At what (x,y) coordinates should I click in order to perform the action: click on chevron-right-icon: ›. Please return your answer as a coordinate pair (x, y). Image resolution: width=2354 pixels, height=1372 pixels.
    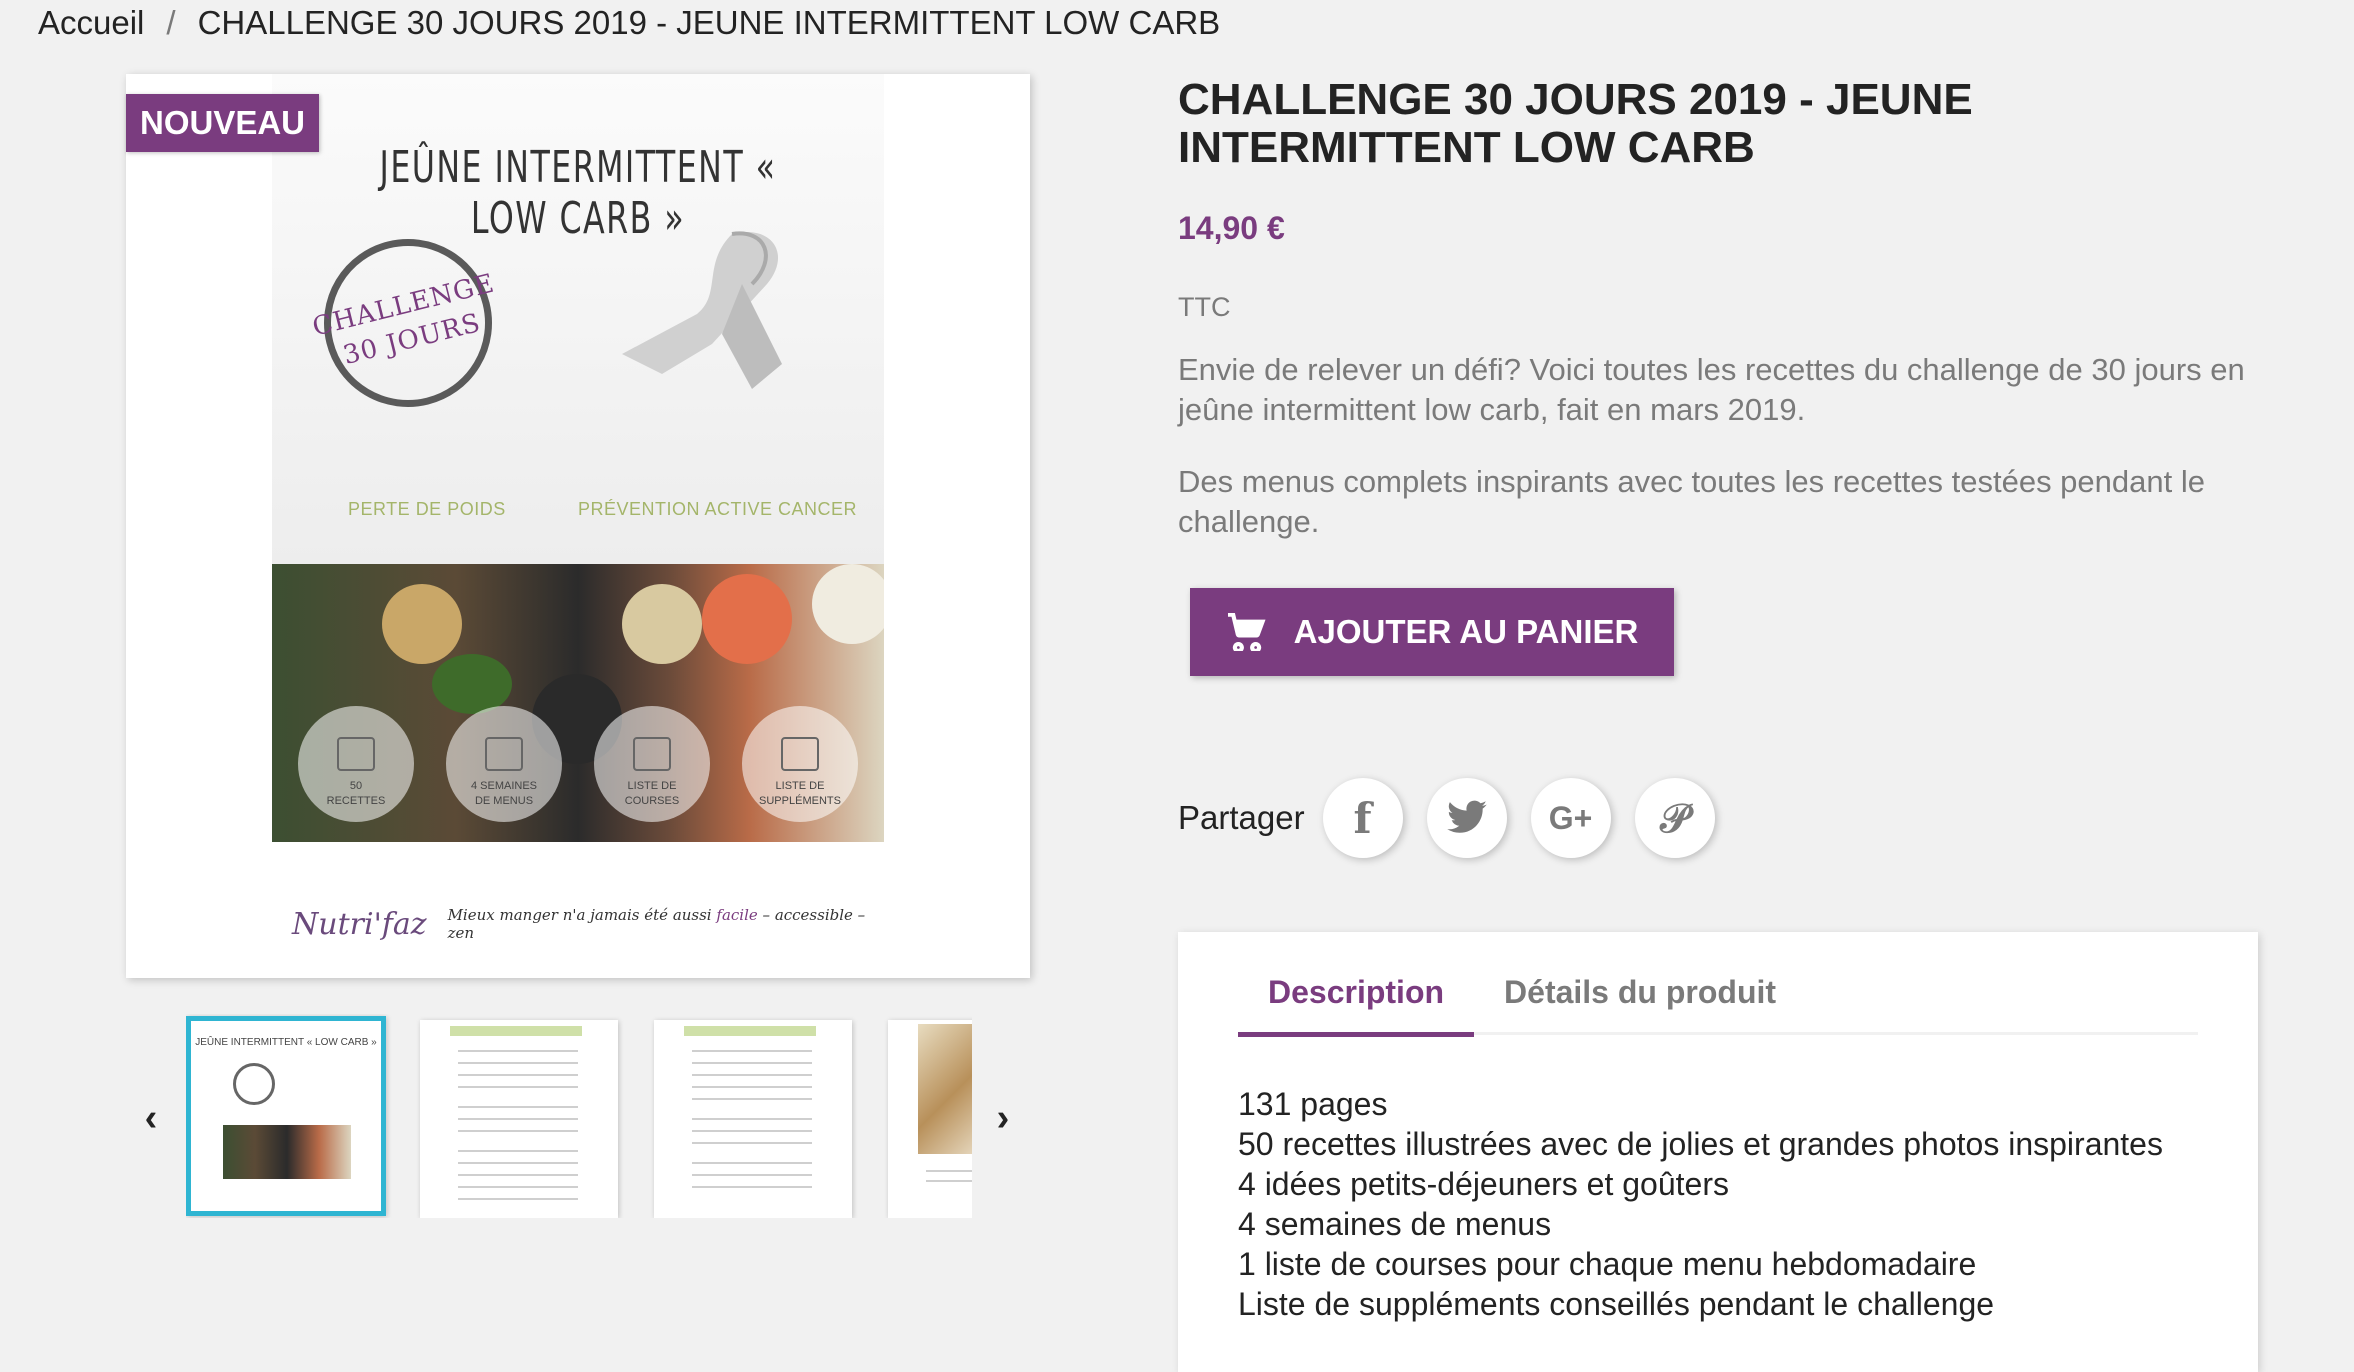
    Looking at the image, I should click on (1003, 1118).